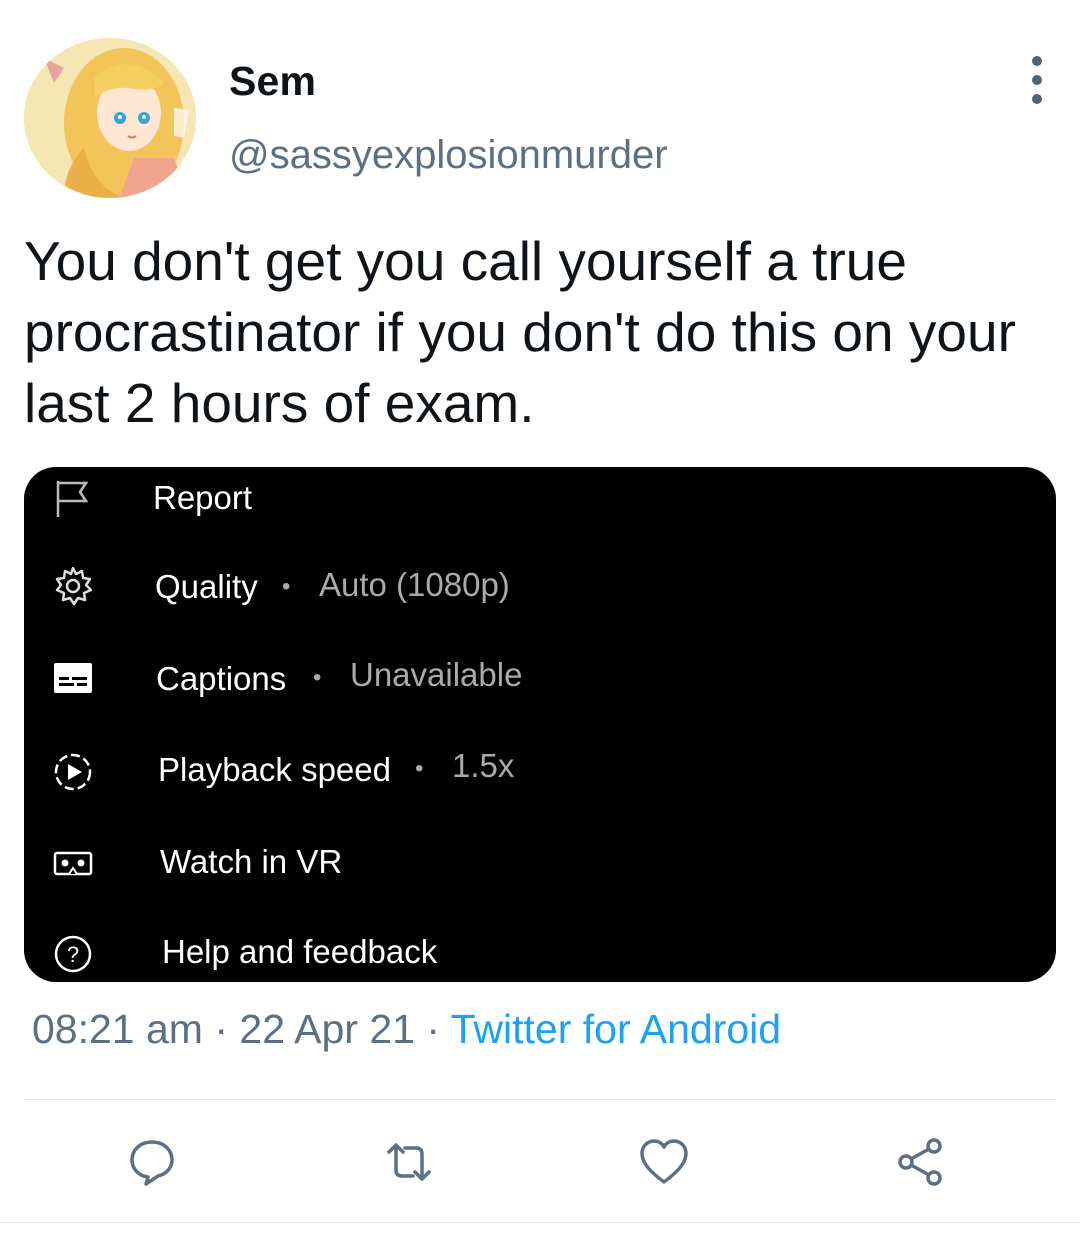 This screenshot has height=1235, width=1080. Describe the element at coordinates (409, 1162) in the screenshot. I see `retweet-icon` at that location.